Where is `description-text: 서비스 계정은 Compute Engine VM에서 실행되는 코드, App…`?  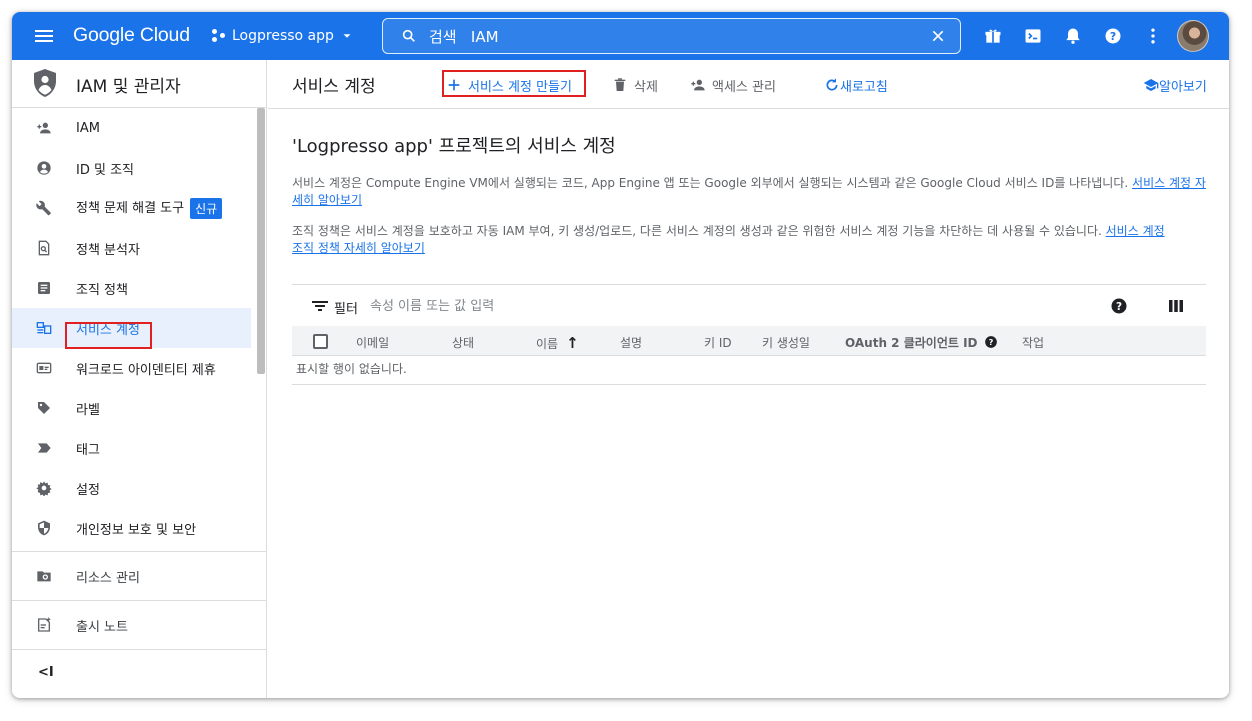 description-text: 서비스 계정은 Compute Engine VM에서 실행되는 코드, App… is located at coordinates (710, 183).